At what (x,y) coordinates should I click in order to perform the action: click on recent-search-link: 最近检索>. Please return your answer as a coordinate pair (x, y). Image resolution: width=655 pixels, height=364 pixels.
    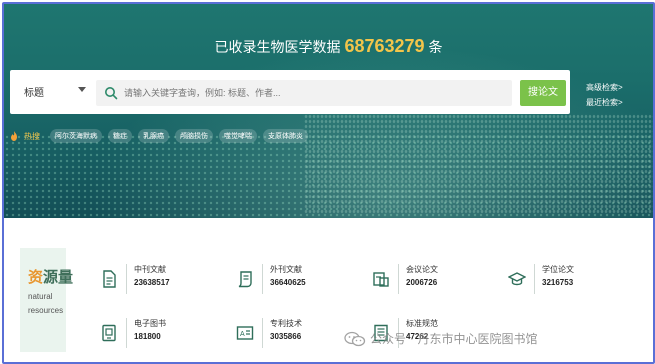
    Looking at the image, I should click on (604, 102).